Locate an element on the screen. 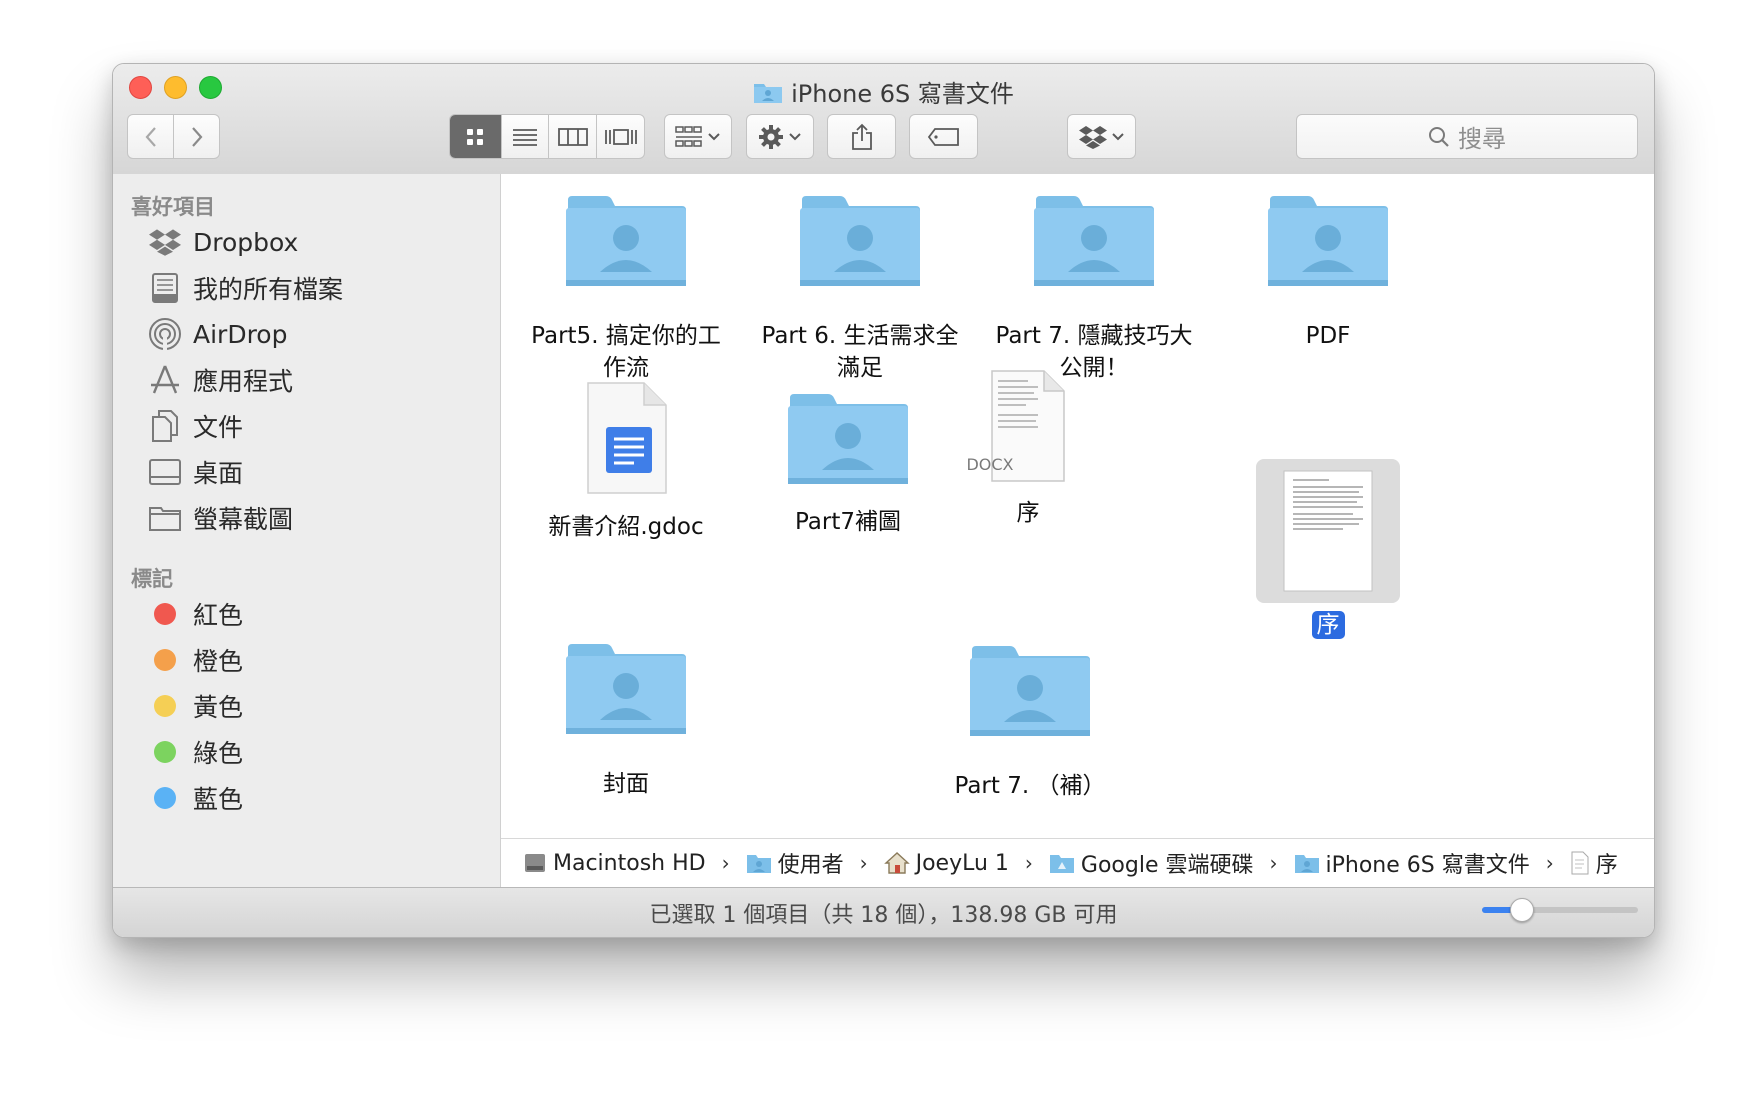 The image size is (1764, 1096). back-button is located at coordinates (151, 136).